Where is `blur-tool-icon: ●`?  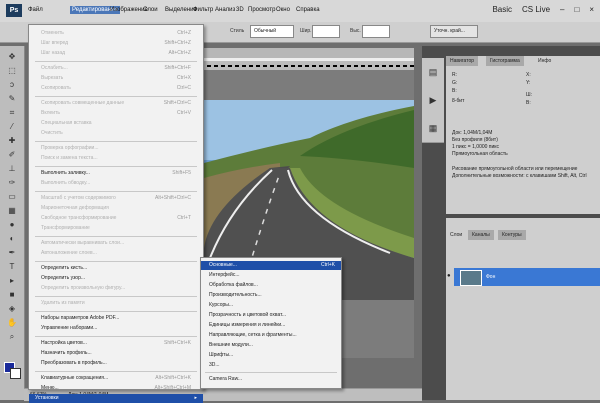
blur-tool-icon: ● is located at coordinates (12, 225).